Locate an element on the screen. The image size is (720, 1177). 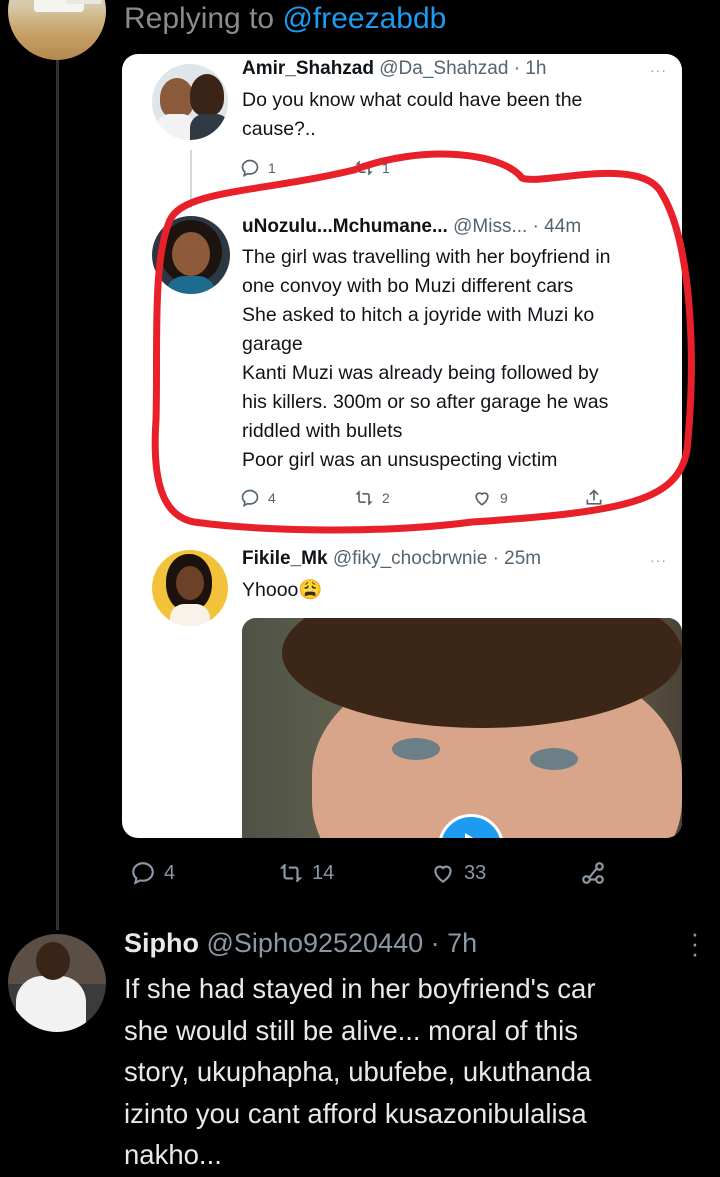
reply-count: 1 is located at coordinates (272, 168).